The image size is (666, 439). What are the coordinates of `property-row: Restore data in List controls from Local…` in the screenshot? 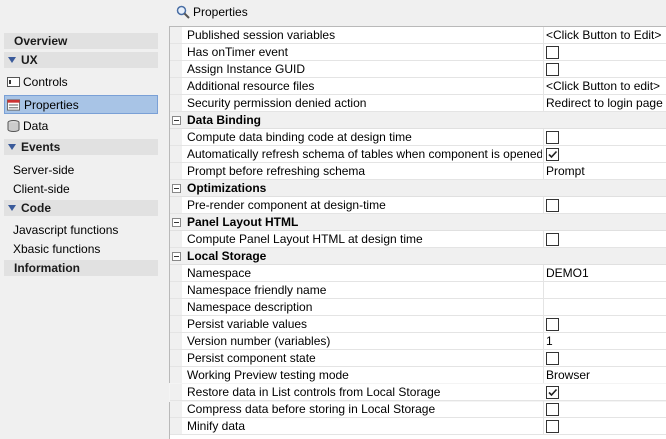 It's located at (418, 392).